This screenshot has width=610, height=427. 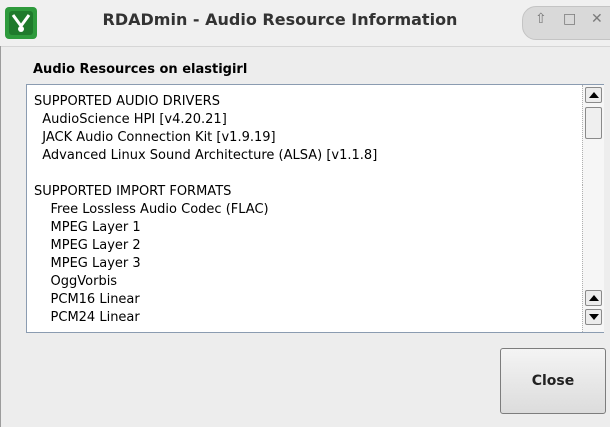 I want to click on section-label: Audio Resources on elastigirl, so click(x=140, y=69).